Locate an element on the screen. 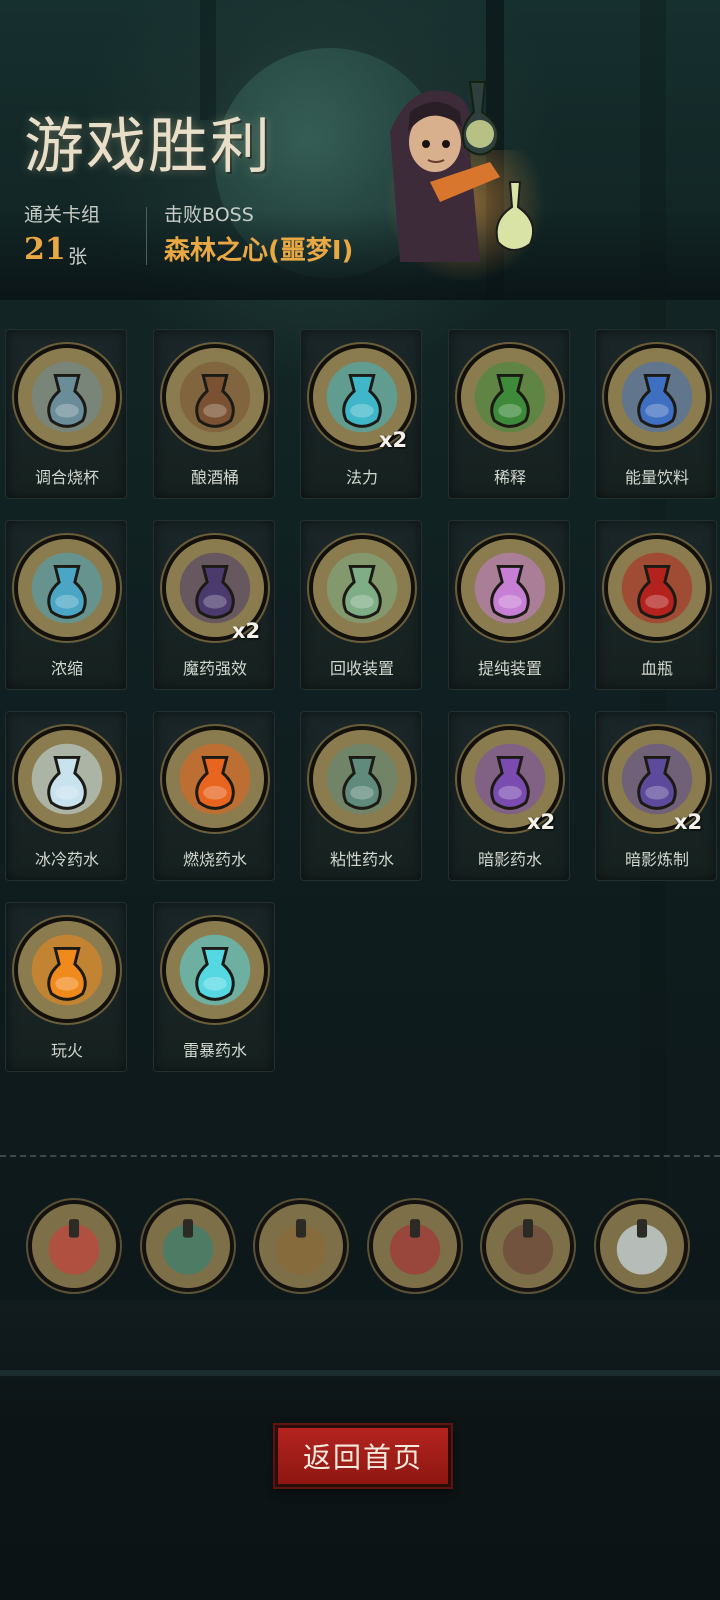 The height and width of the screenshot is (1600, 720). deck-count: 21 is located at coordinates (45, 249).